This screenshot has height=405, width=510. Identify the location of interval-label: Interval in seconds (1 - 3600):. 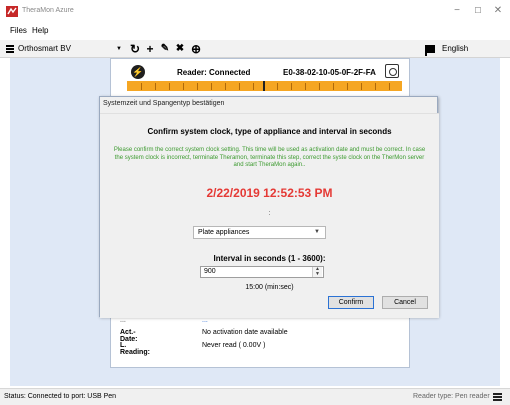
(269, 258).